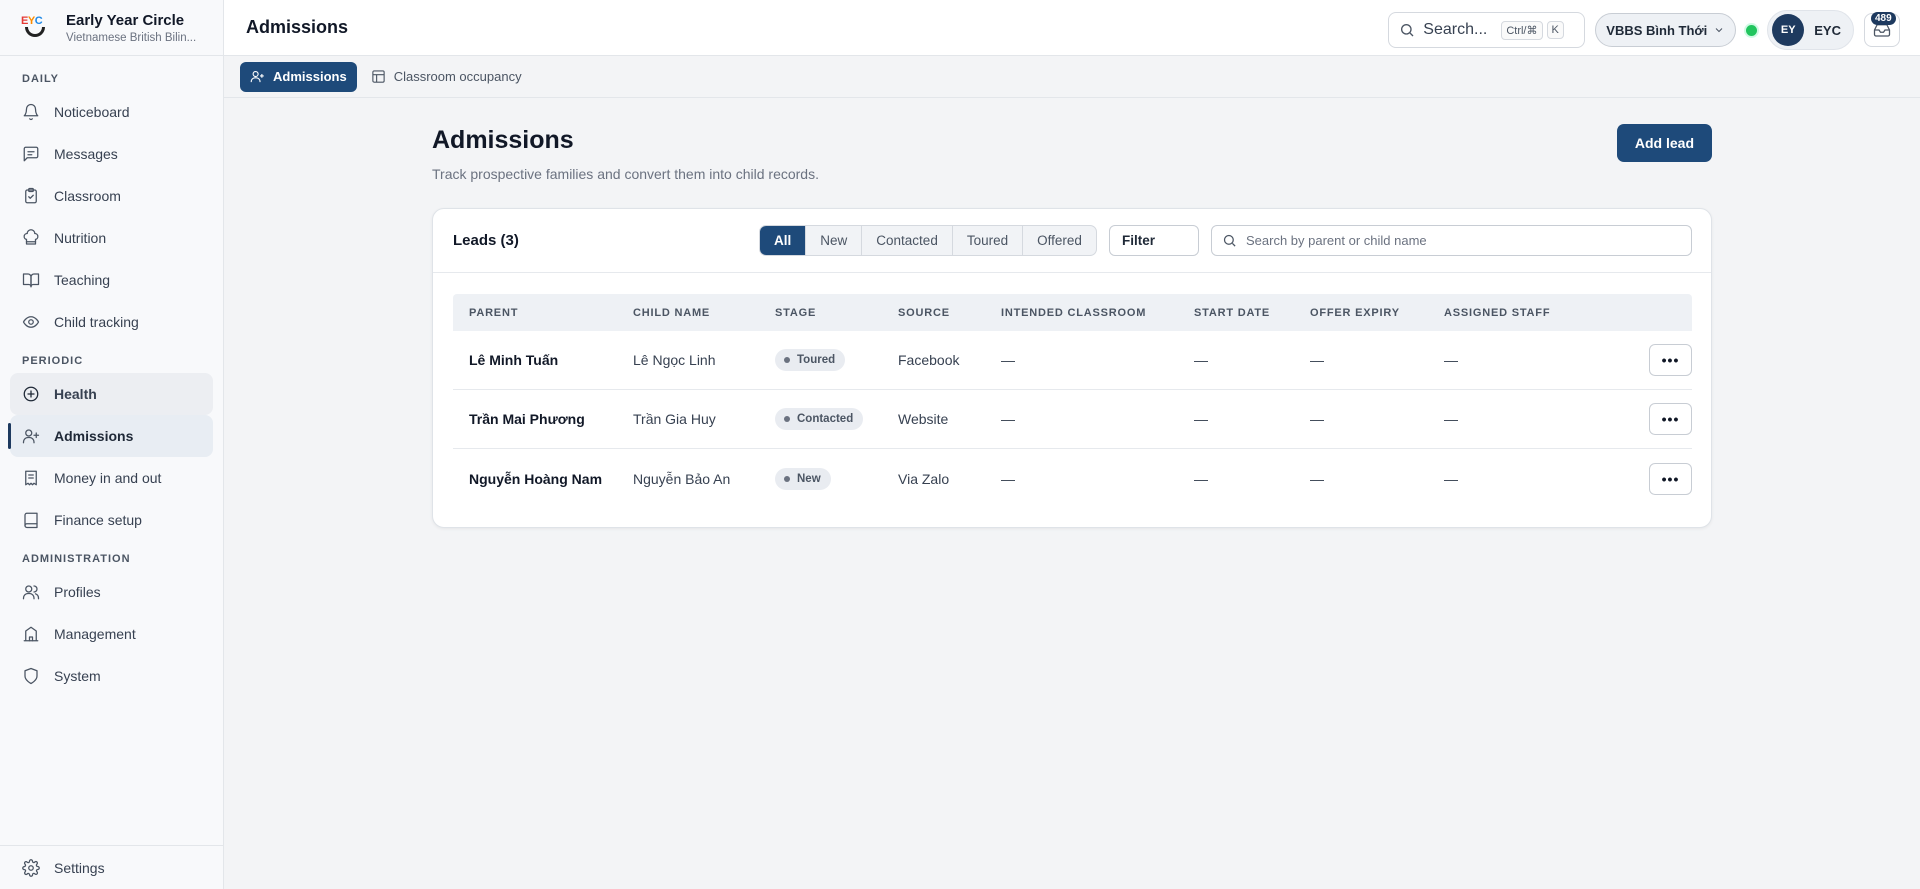  What do you see at coordinates (76, 559) in the screenshot?
I see `section-administration: ADMINISTRATION` at bounding box center [76, 559].